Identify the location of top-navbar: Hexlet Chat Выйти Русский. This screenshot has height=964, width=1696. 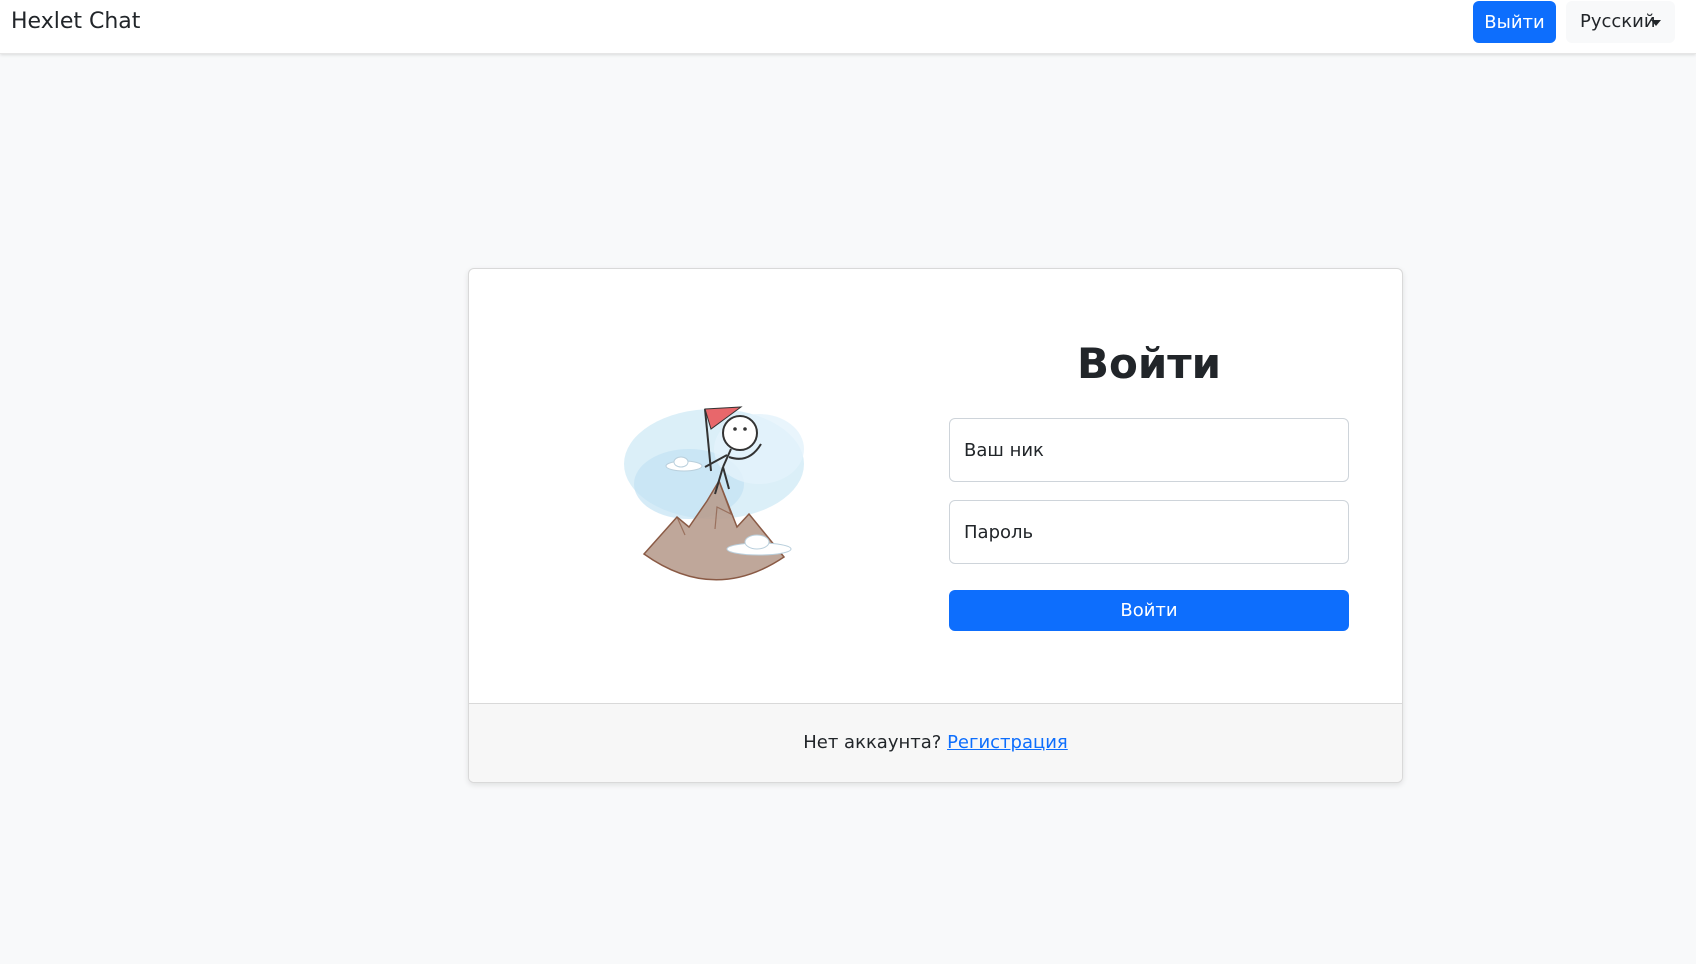
(848, 27).